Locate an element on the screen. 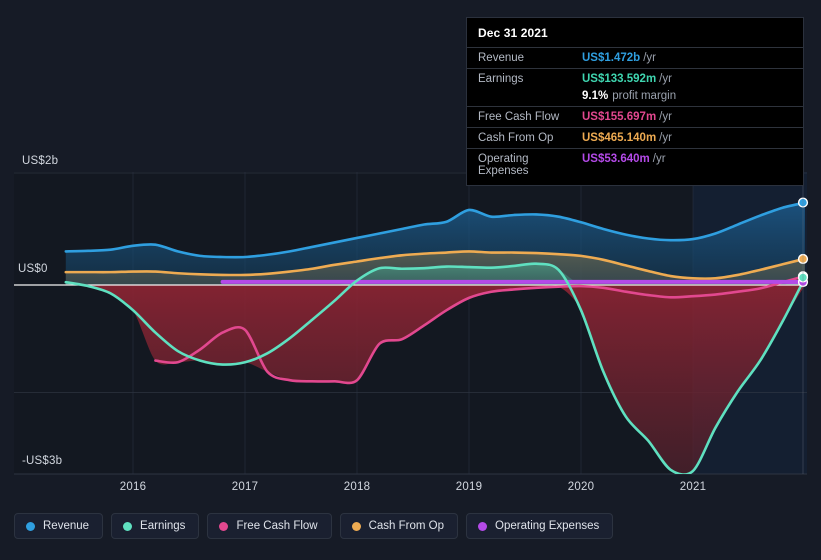  legend-item-free-cash-flow: Free Cash Flow is located at coordinates (269, 526).